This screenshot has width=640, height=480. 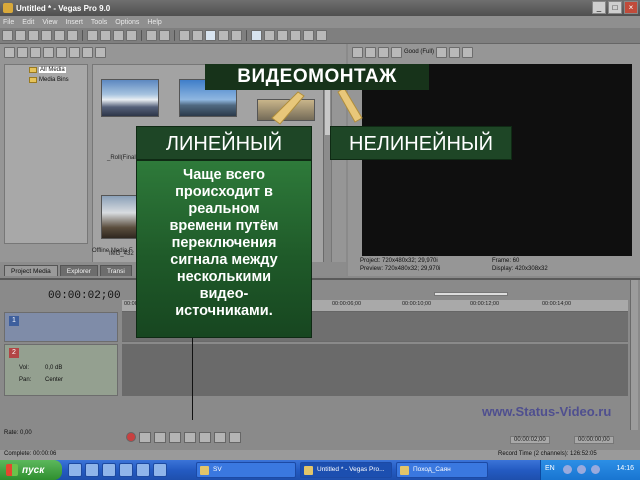 I want to click on stop-button, so click(x=205, y=437).